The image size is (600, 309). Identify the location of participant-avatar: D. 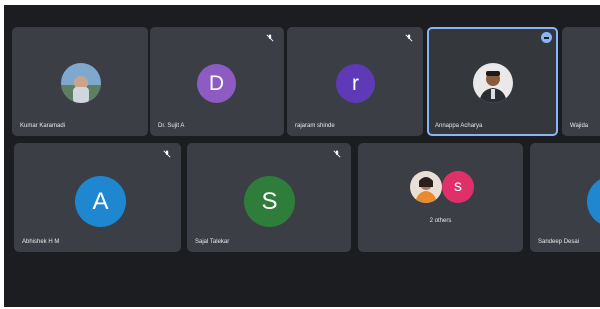
(216, 83).